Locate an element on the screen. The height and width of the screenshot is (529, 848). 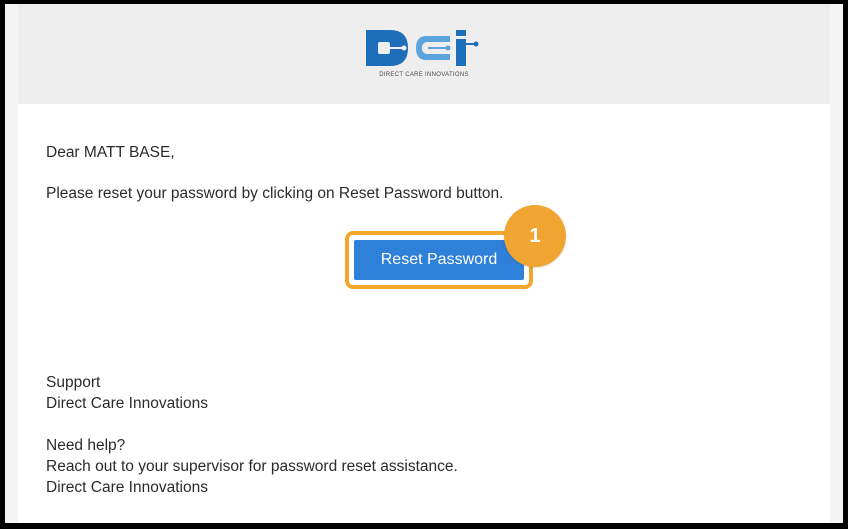
dci-logo: DIRECT CARE INNOVATIONS is located at coordinates (424, 56).